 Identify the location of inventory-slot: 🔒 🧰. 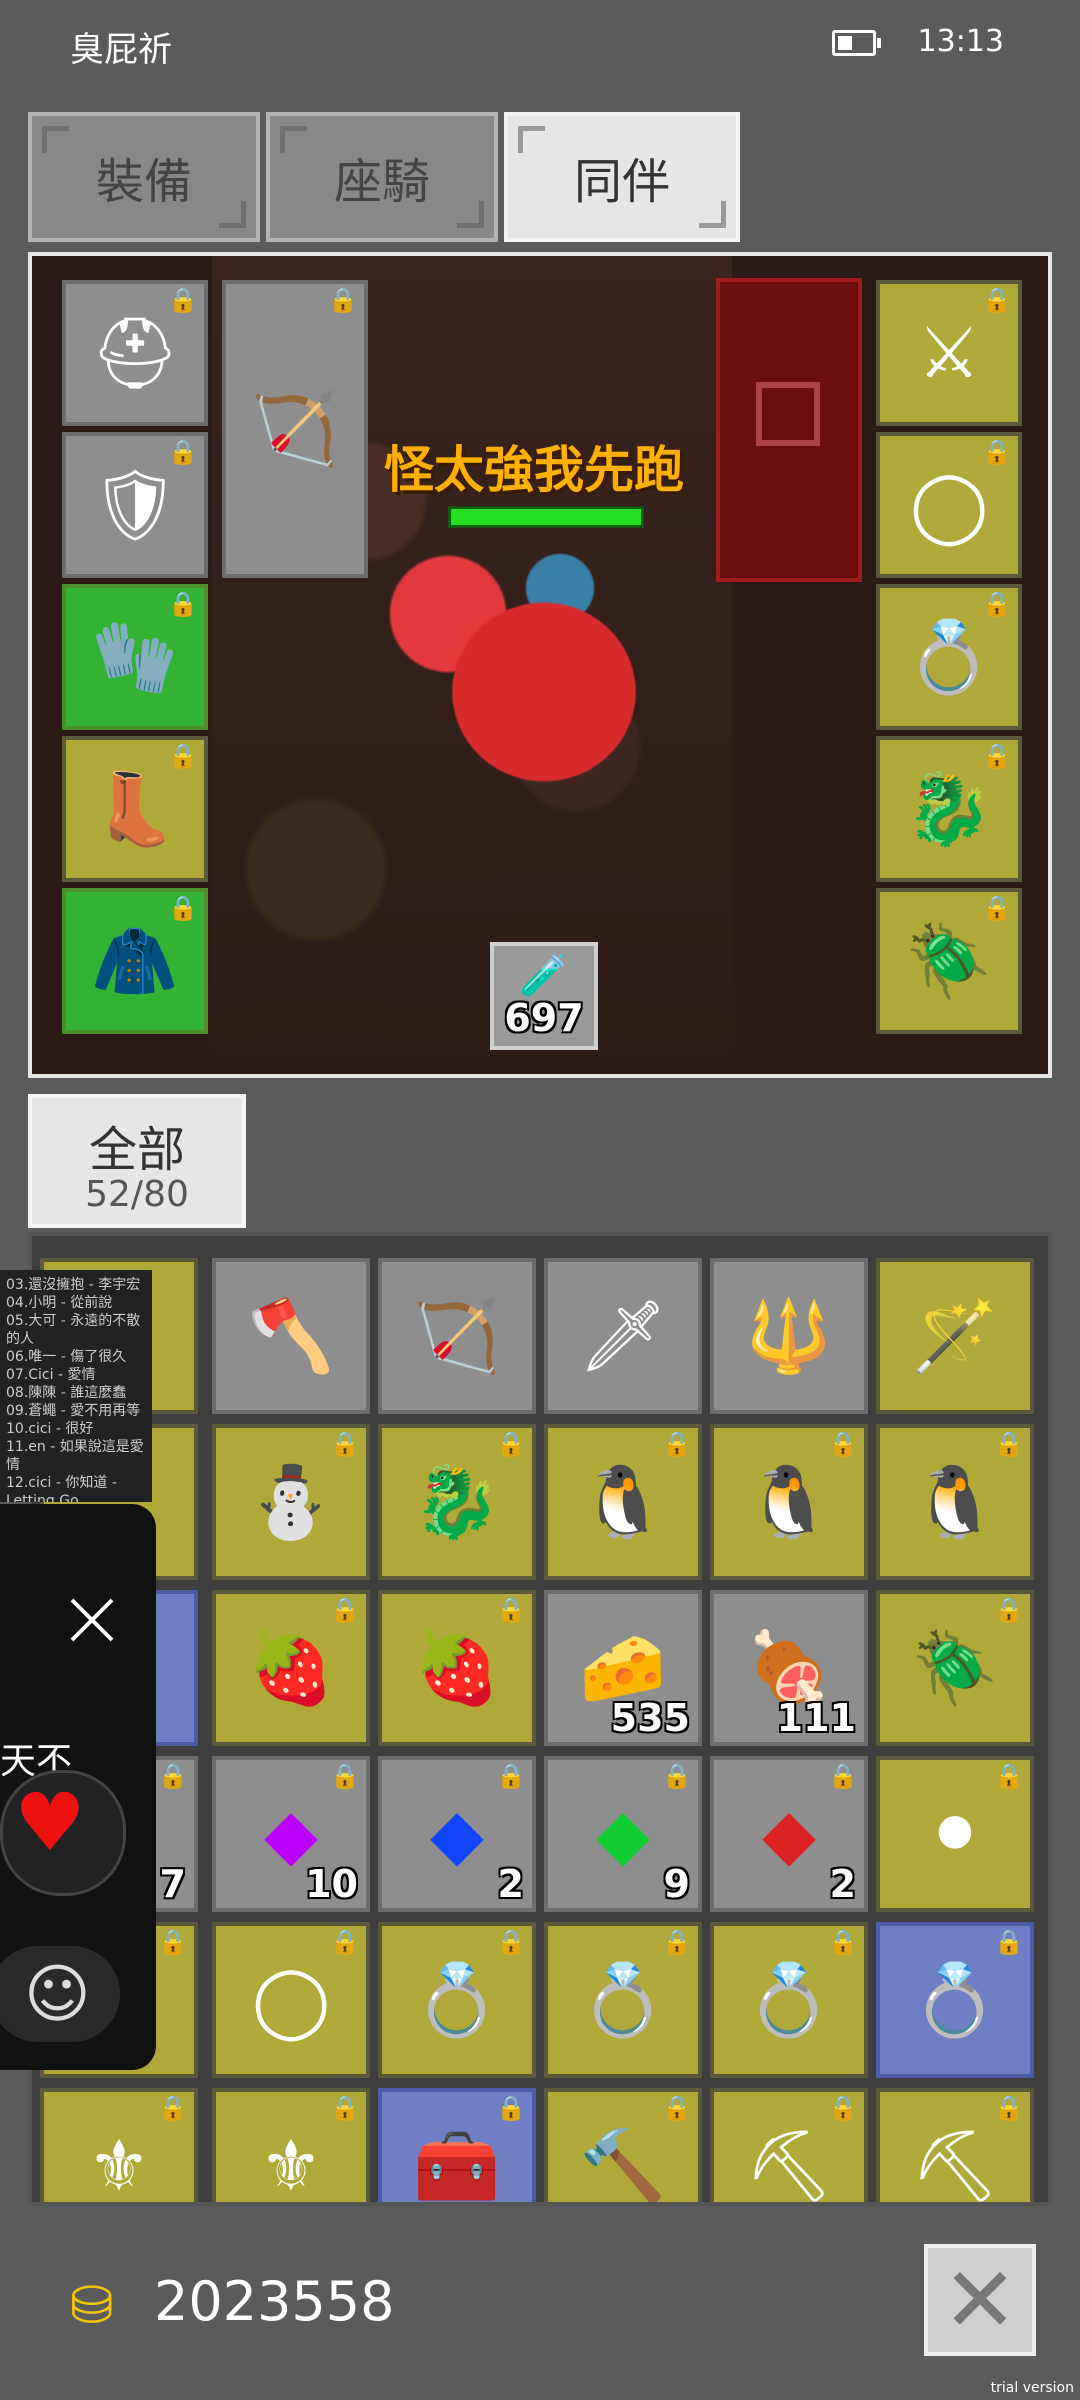
(457, 2147).